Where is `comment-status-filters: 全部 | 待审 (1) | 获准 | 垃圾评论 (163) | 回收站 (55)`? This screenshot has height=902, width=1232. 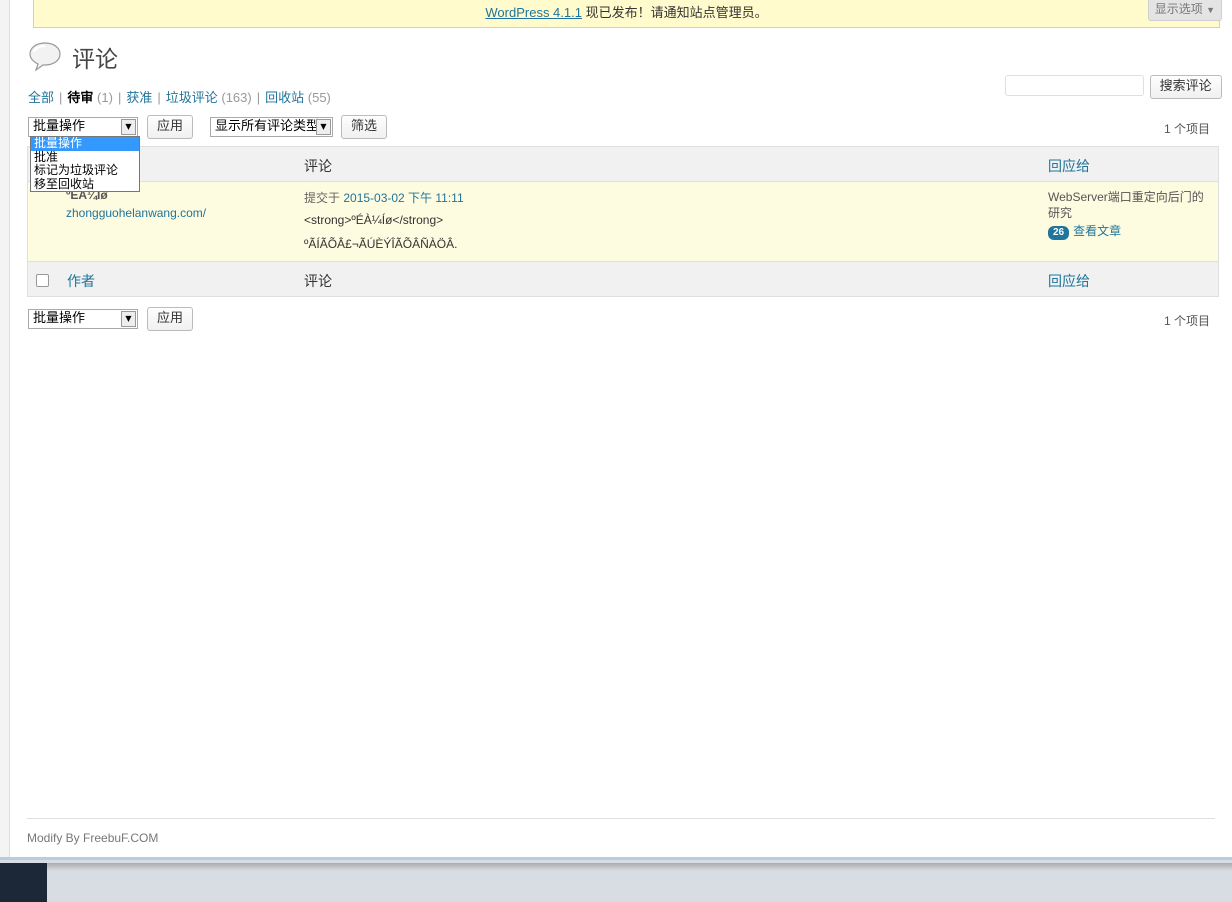 comment-status-filters: 全部 | 待审 (1) | 获准 | 垃圾评论 (163) | 回收站 (55) is located at coordinates (179, 97).